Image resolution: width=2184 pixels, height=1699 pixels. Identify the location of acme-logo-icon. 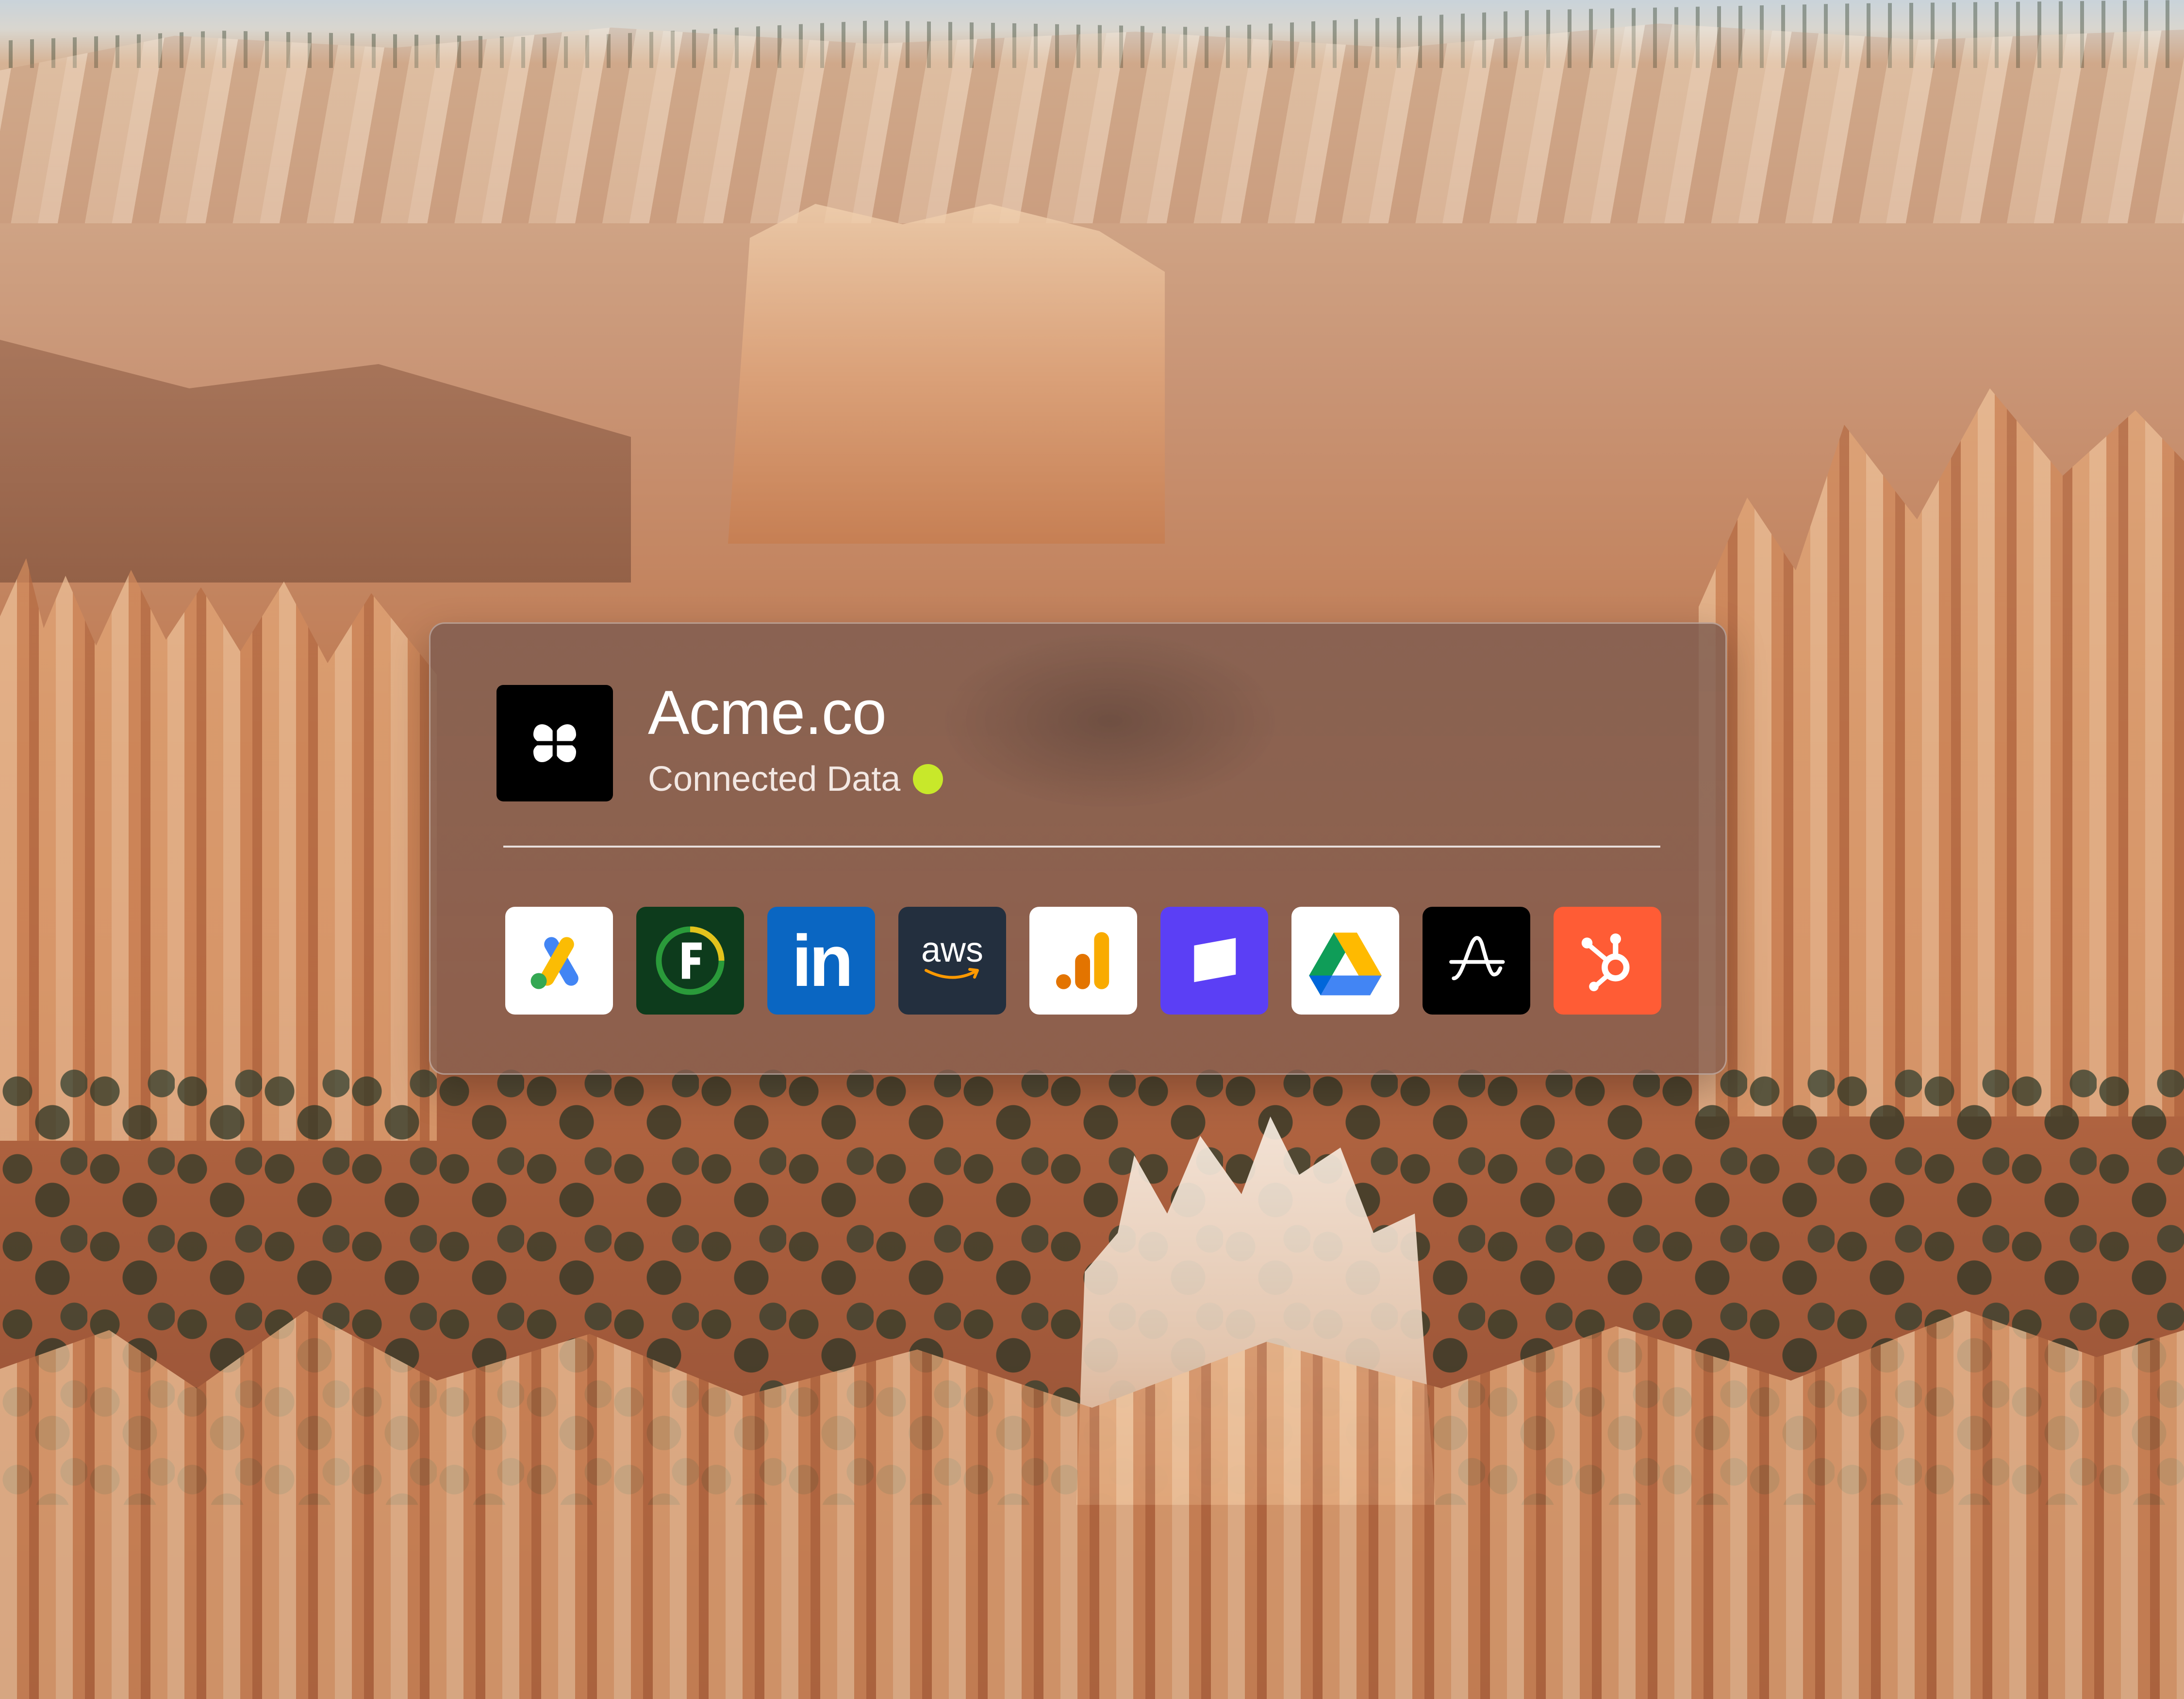
(554, 743).